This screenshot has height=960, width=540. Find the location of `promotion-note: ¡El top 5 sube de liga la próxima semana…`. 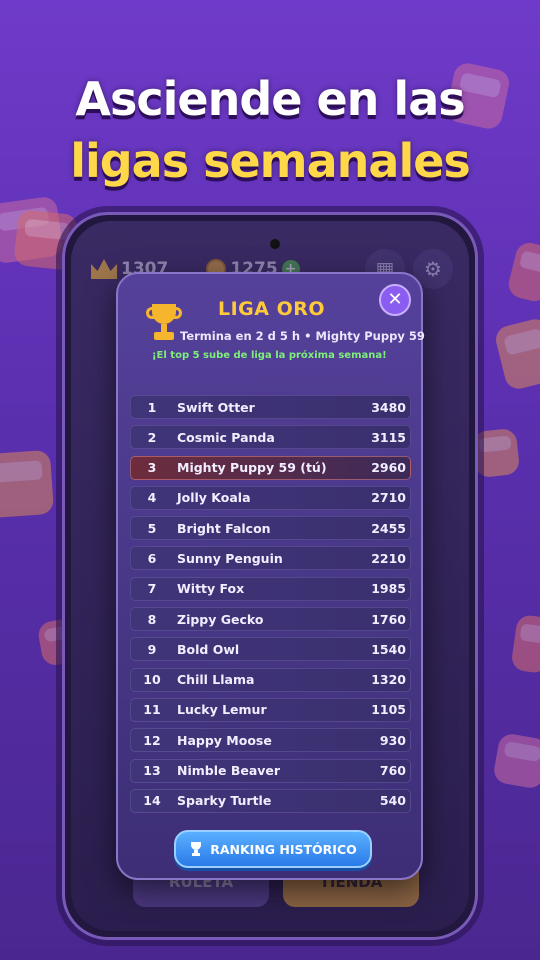

promotion-note: ¡El top 5 sube de liga la próxima semana… is located at coordinates (269, 355).